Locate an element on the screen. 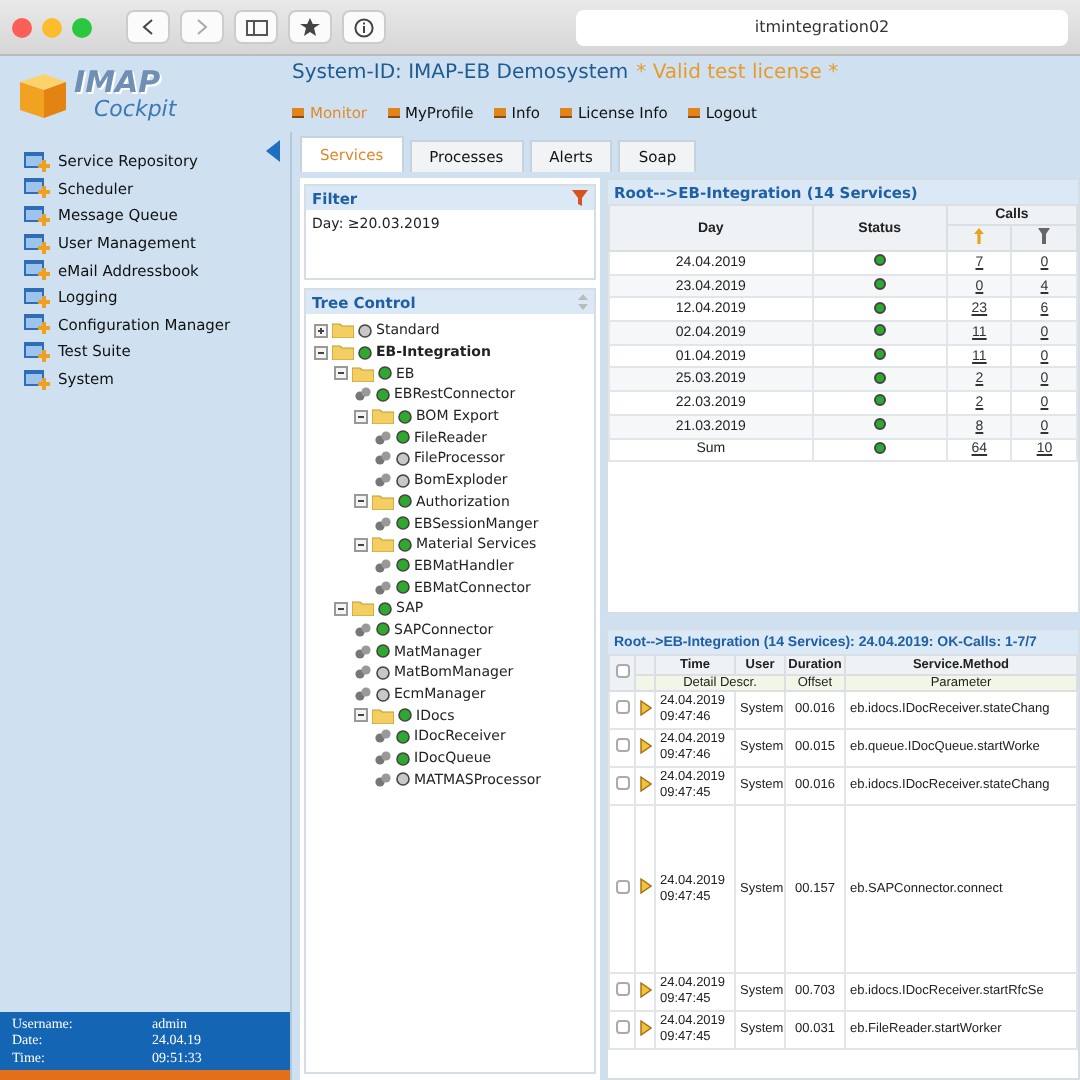 Image resolution: width=1080 pixels, height=1080 pixels. info-button is located at coordinates (364, 27).